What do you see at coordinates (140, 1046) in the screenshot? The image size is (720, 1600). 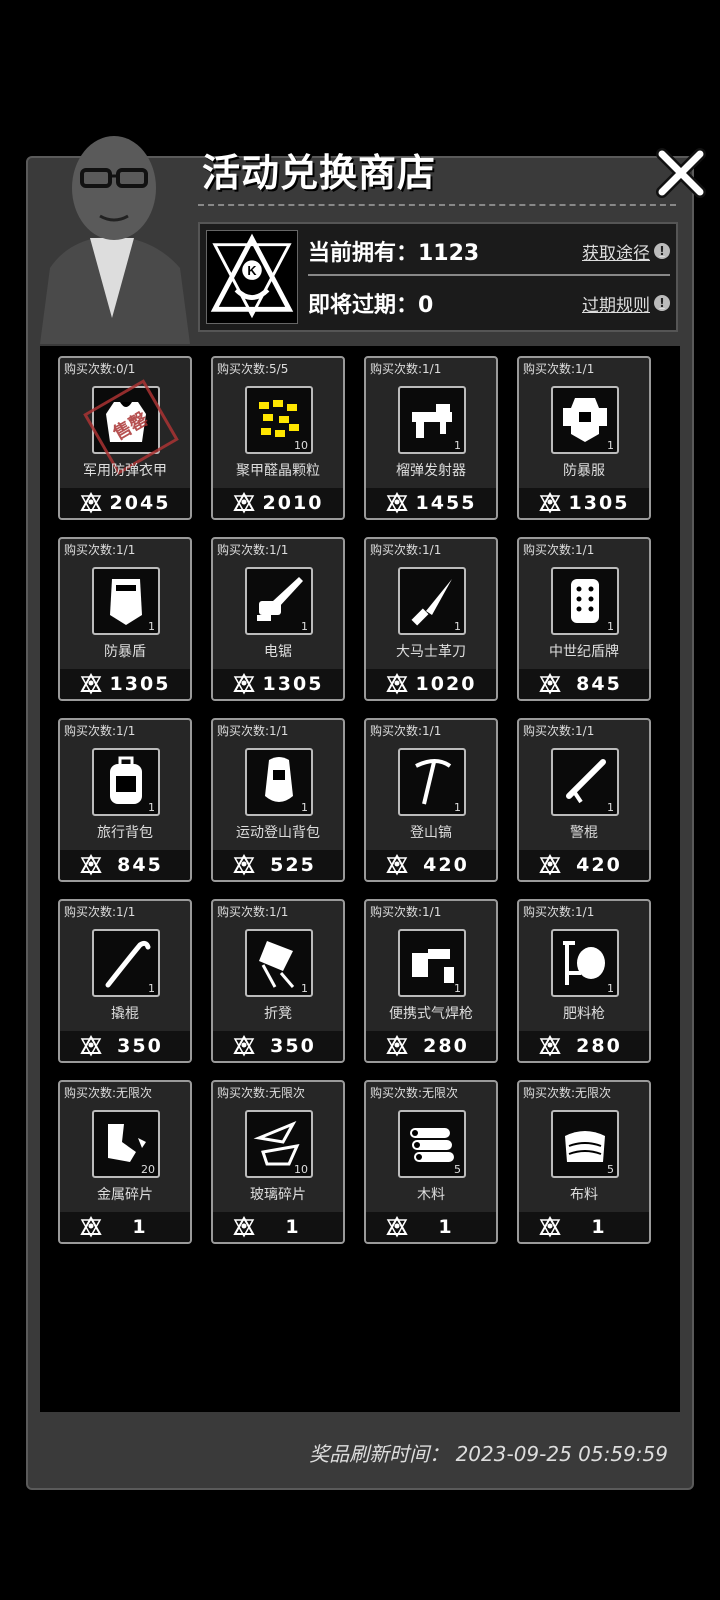 I see `item-price: 350` at bounding box center [140, 1046].